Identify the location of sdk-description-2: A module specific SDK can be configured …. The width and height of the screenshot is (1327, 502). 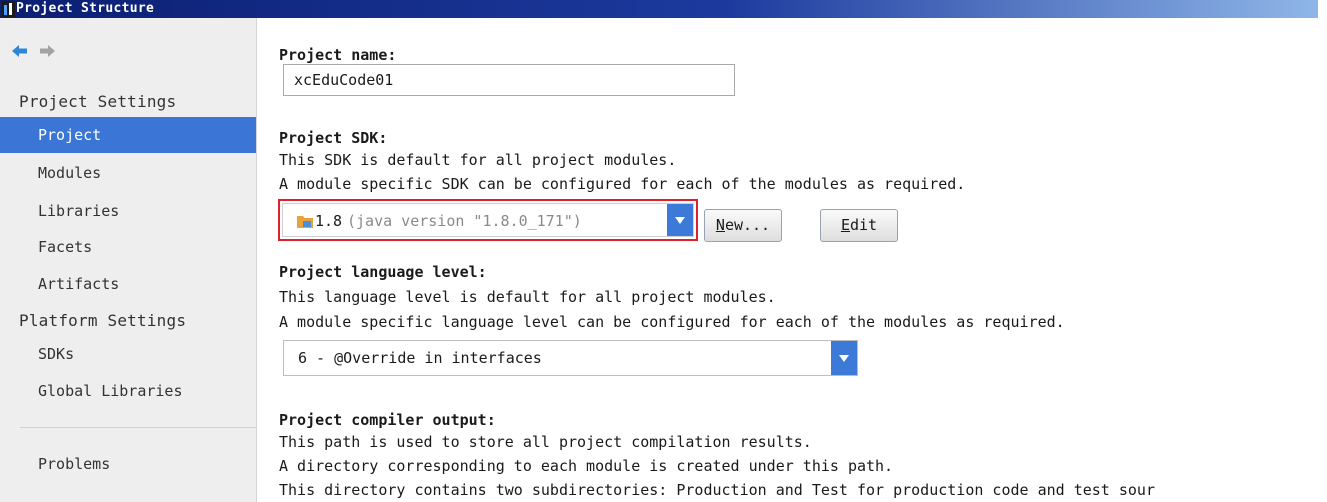
(622, 184).